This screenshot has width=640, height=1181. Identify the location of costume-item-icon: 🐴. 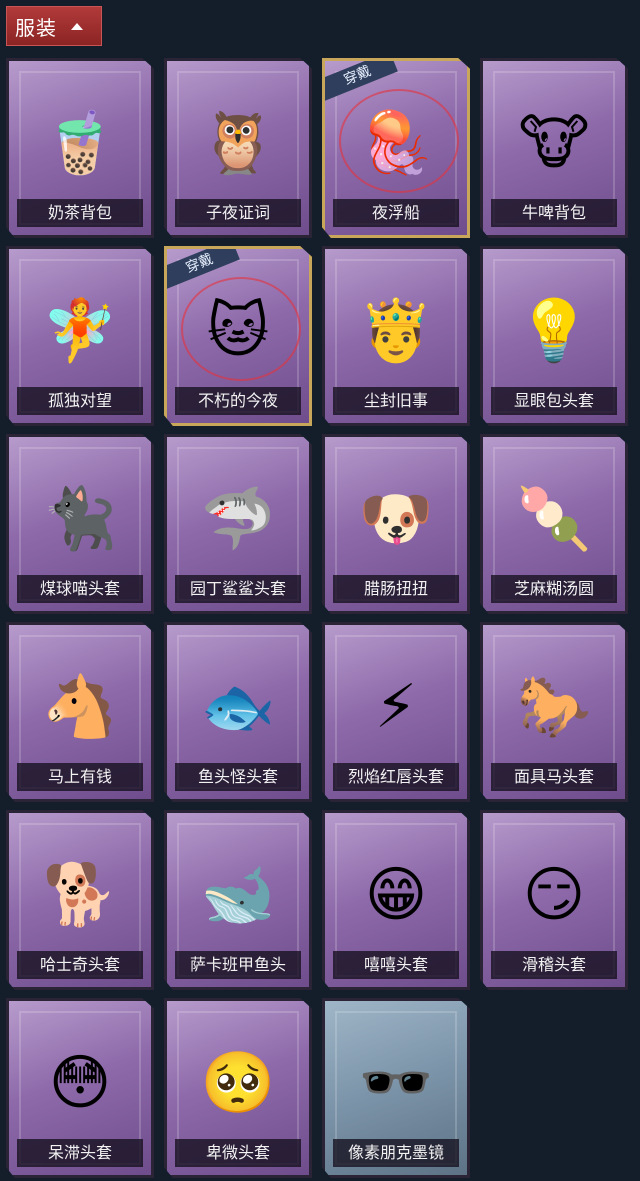
(80, 707).